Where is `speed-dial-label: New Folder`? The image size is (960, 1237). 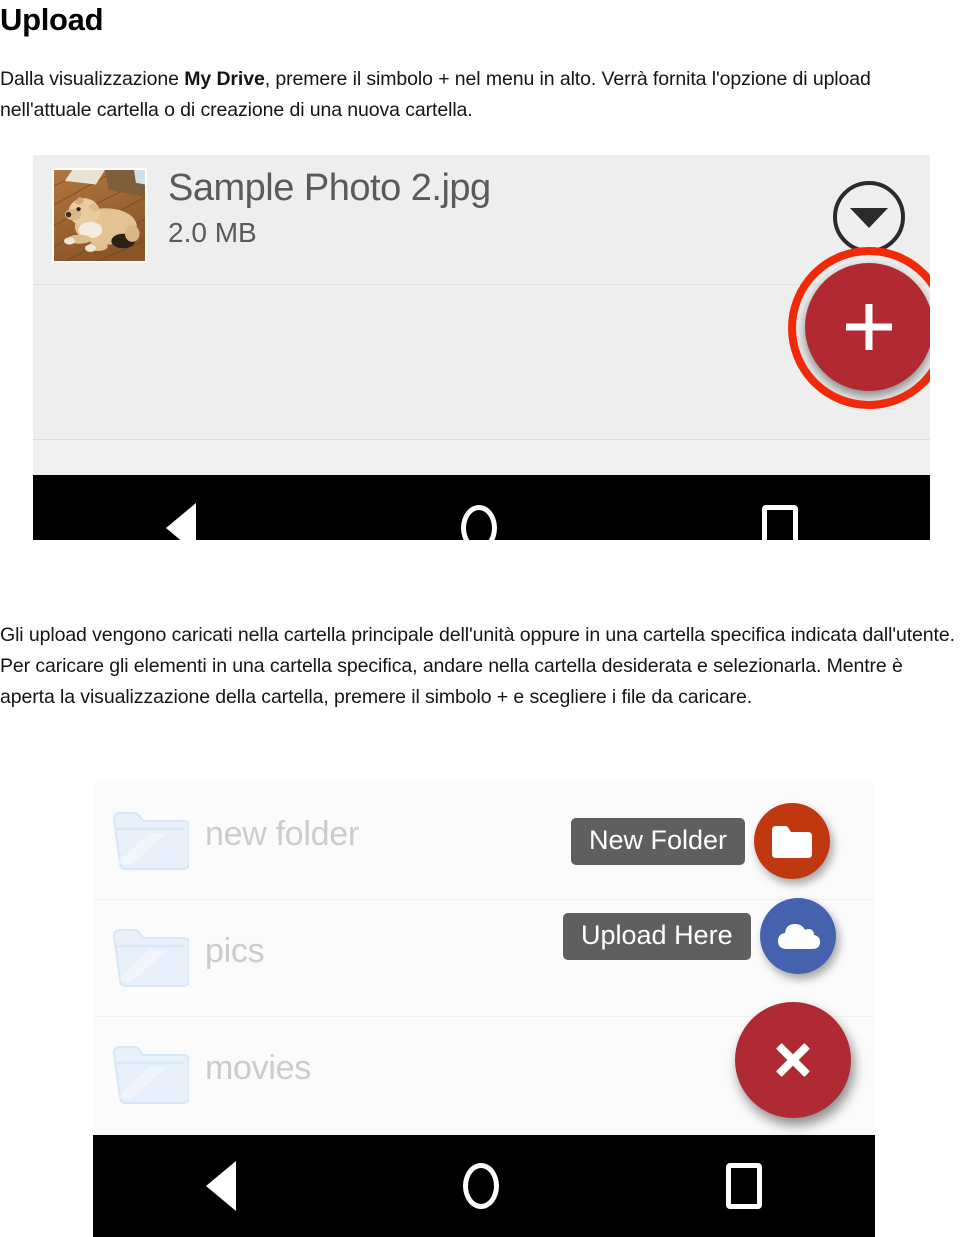 speed-dial-label: New Folder is located at coordinates (658, 841).